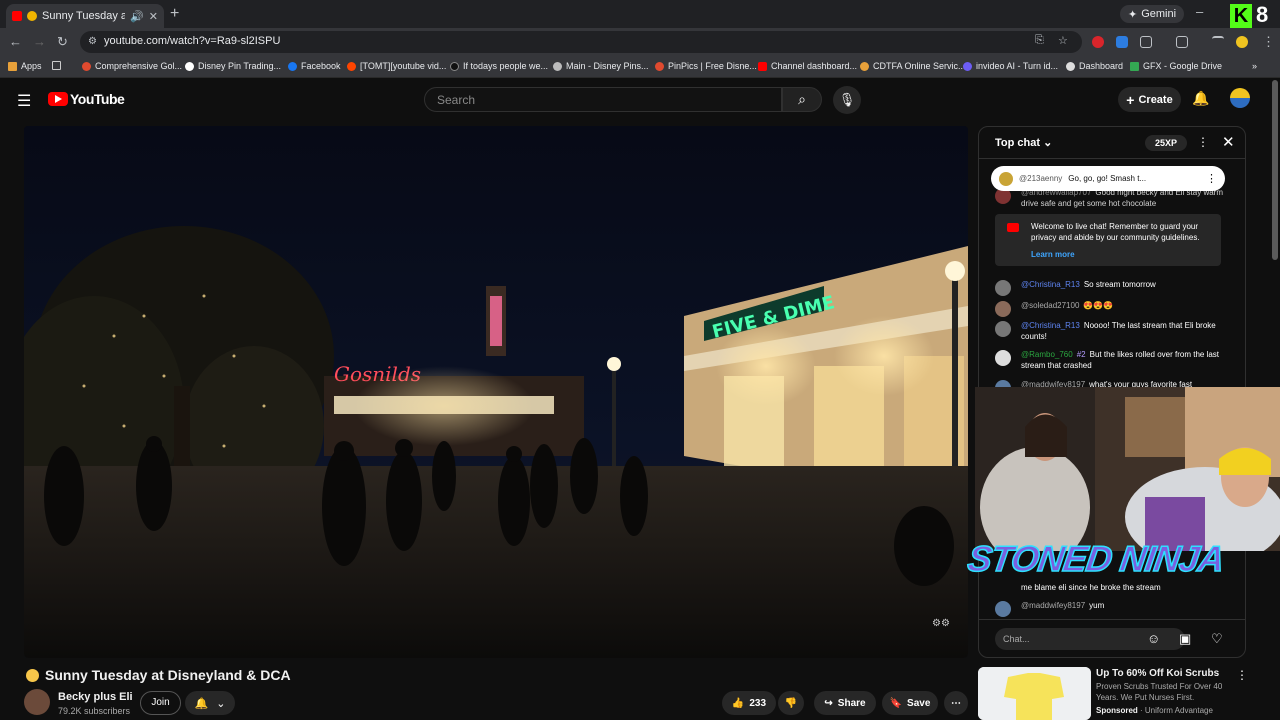 The image size is (1280, 720). Describe the element at coordinates (1199, 11) in the screenshot. I see `minimize-icon: –` at that location.